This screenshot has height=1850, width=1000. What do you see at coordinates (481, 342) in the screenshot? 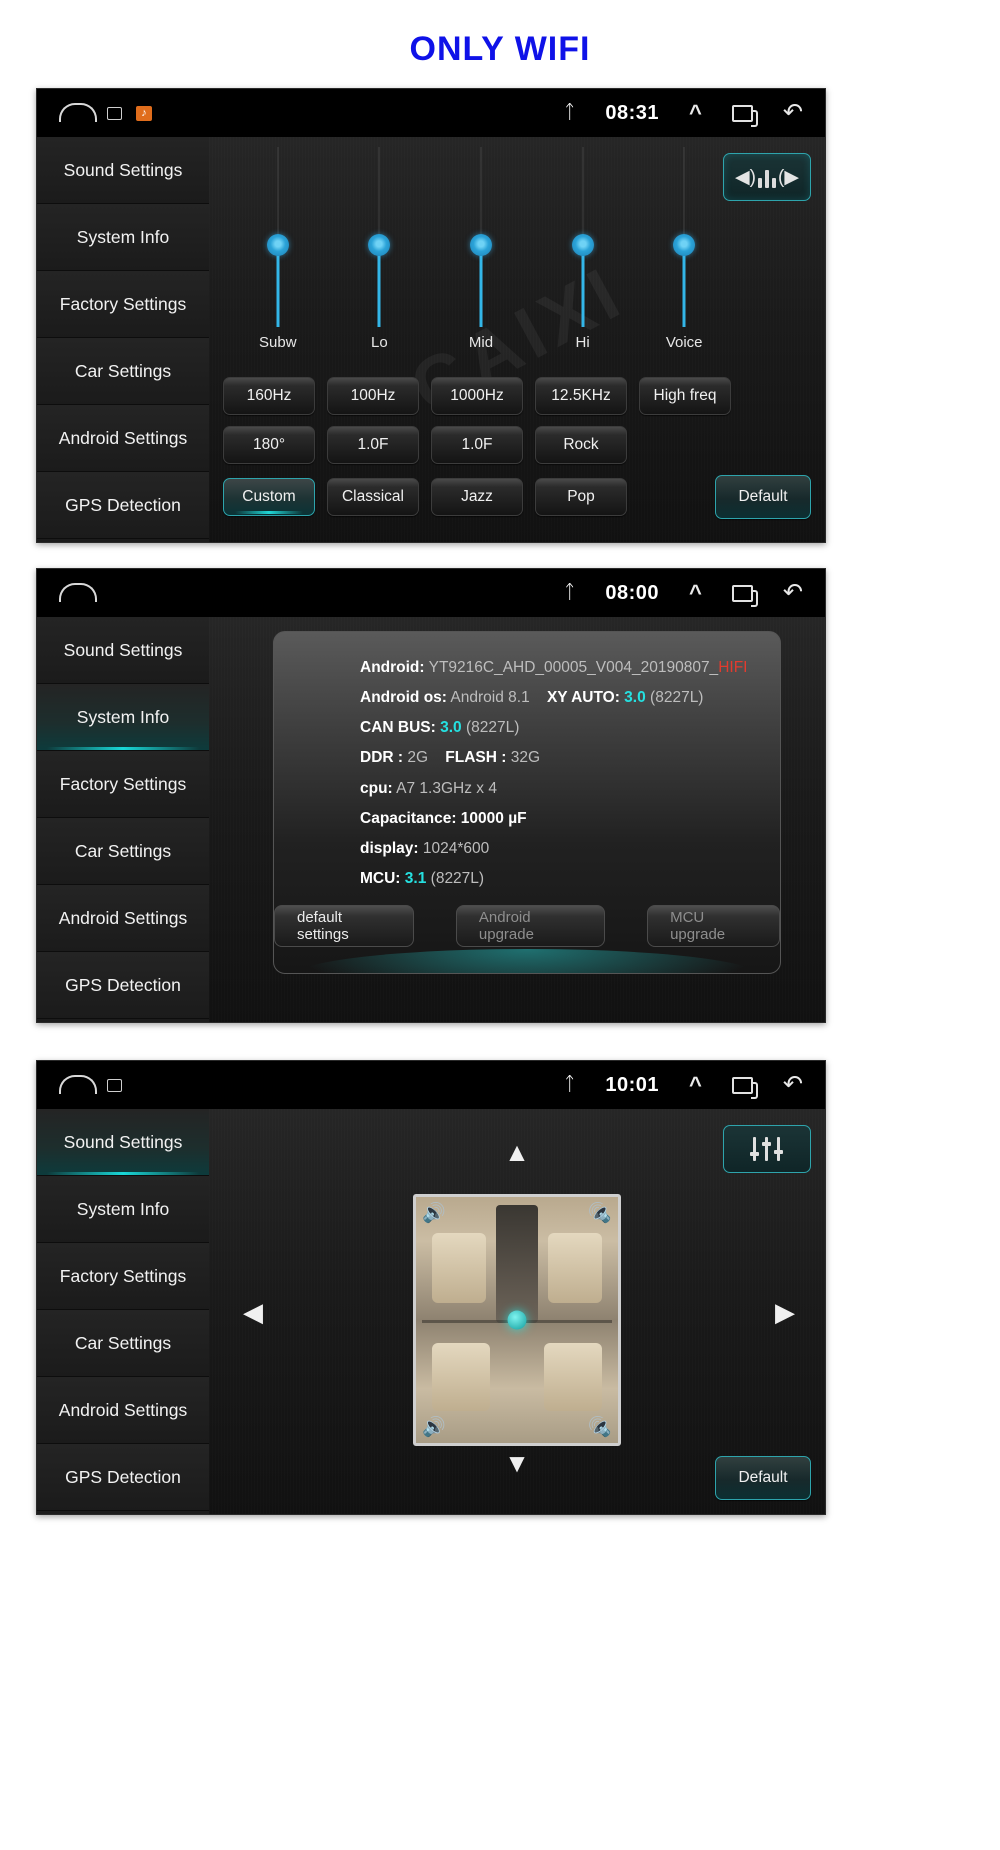
I see `eq-slider-label: Mid` at bounding box center [481, 342].